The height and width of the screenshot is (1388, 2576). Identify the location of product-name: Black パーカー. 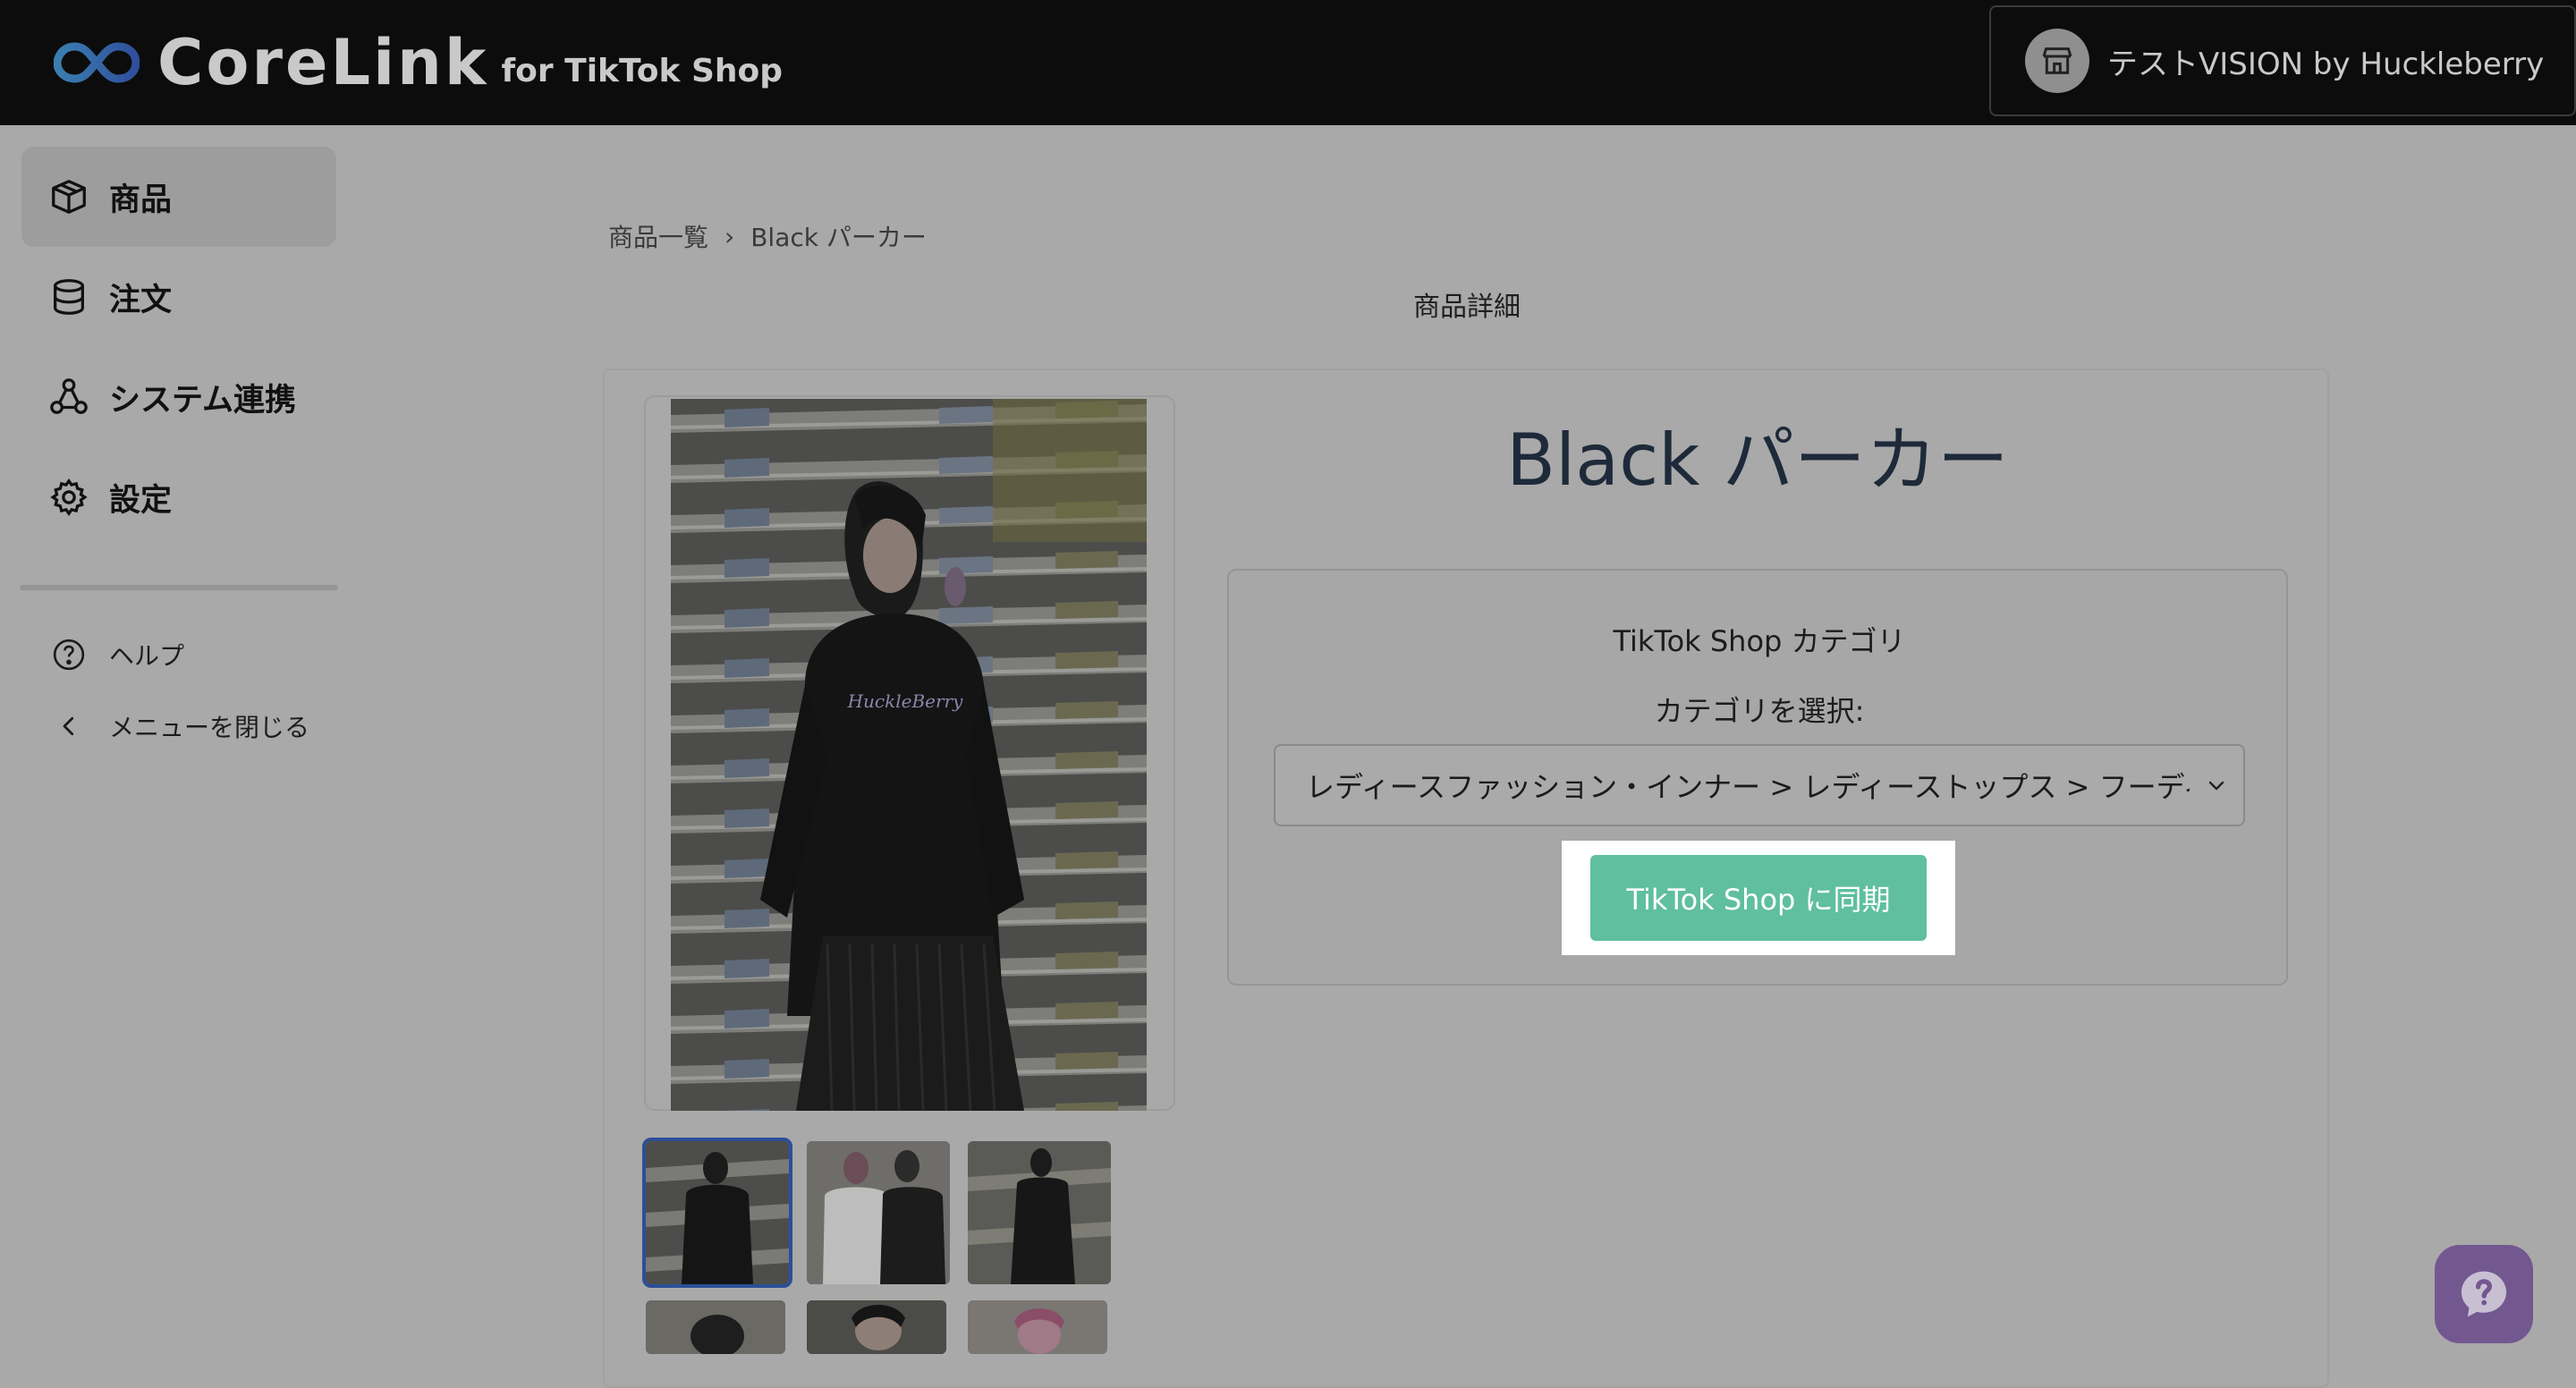
(1757, 461).